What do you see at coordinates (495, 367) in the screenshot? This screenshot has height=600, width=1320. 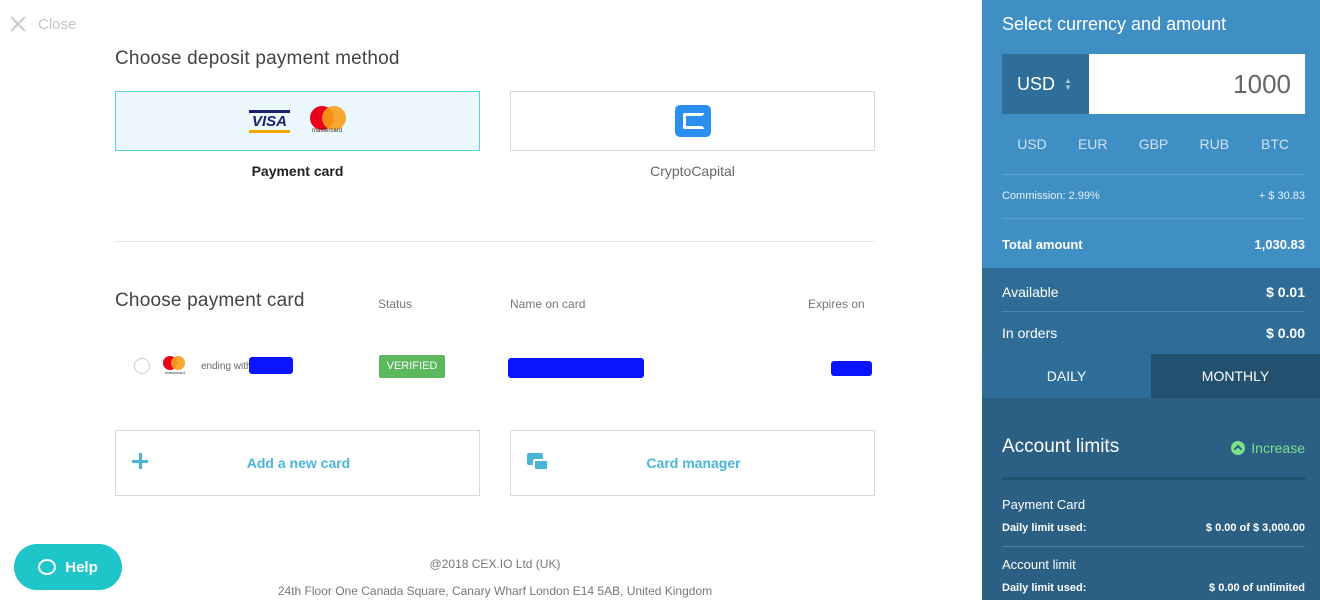 I see `table-row: mastercard ending with VERIFIED` at bounding box center [495, 367].